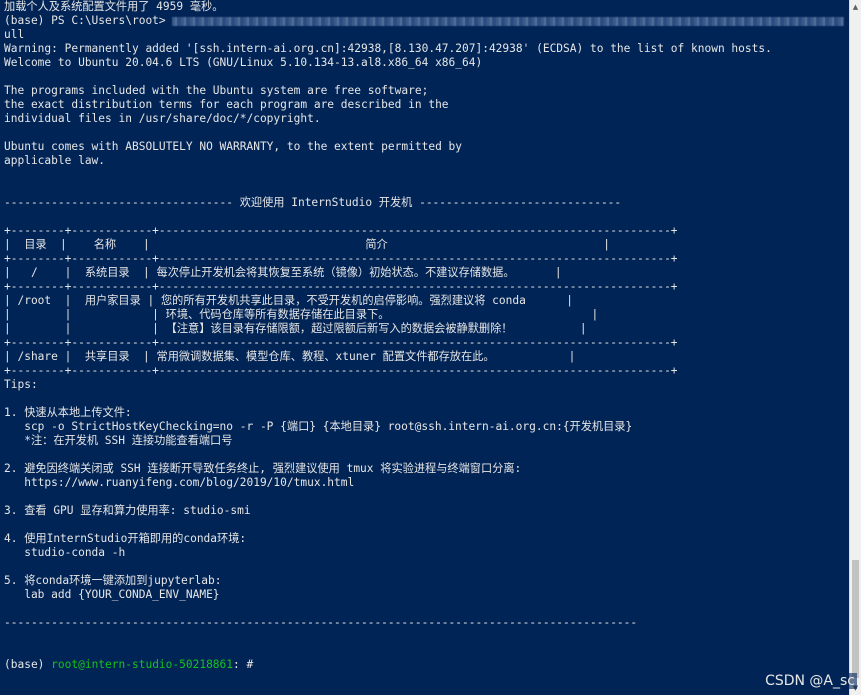 The width and height of the screenshot is (861, 695). What do you see at coordinates (295, 328) in the screenshot?
I see `table-row-root-note: | | | 【注意】该目录有存储限额，超过限额后新写入的数据会被静默删除！ |` at bounding box center [295, 328].